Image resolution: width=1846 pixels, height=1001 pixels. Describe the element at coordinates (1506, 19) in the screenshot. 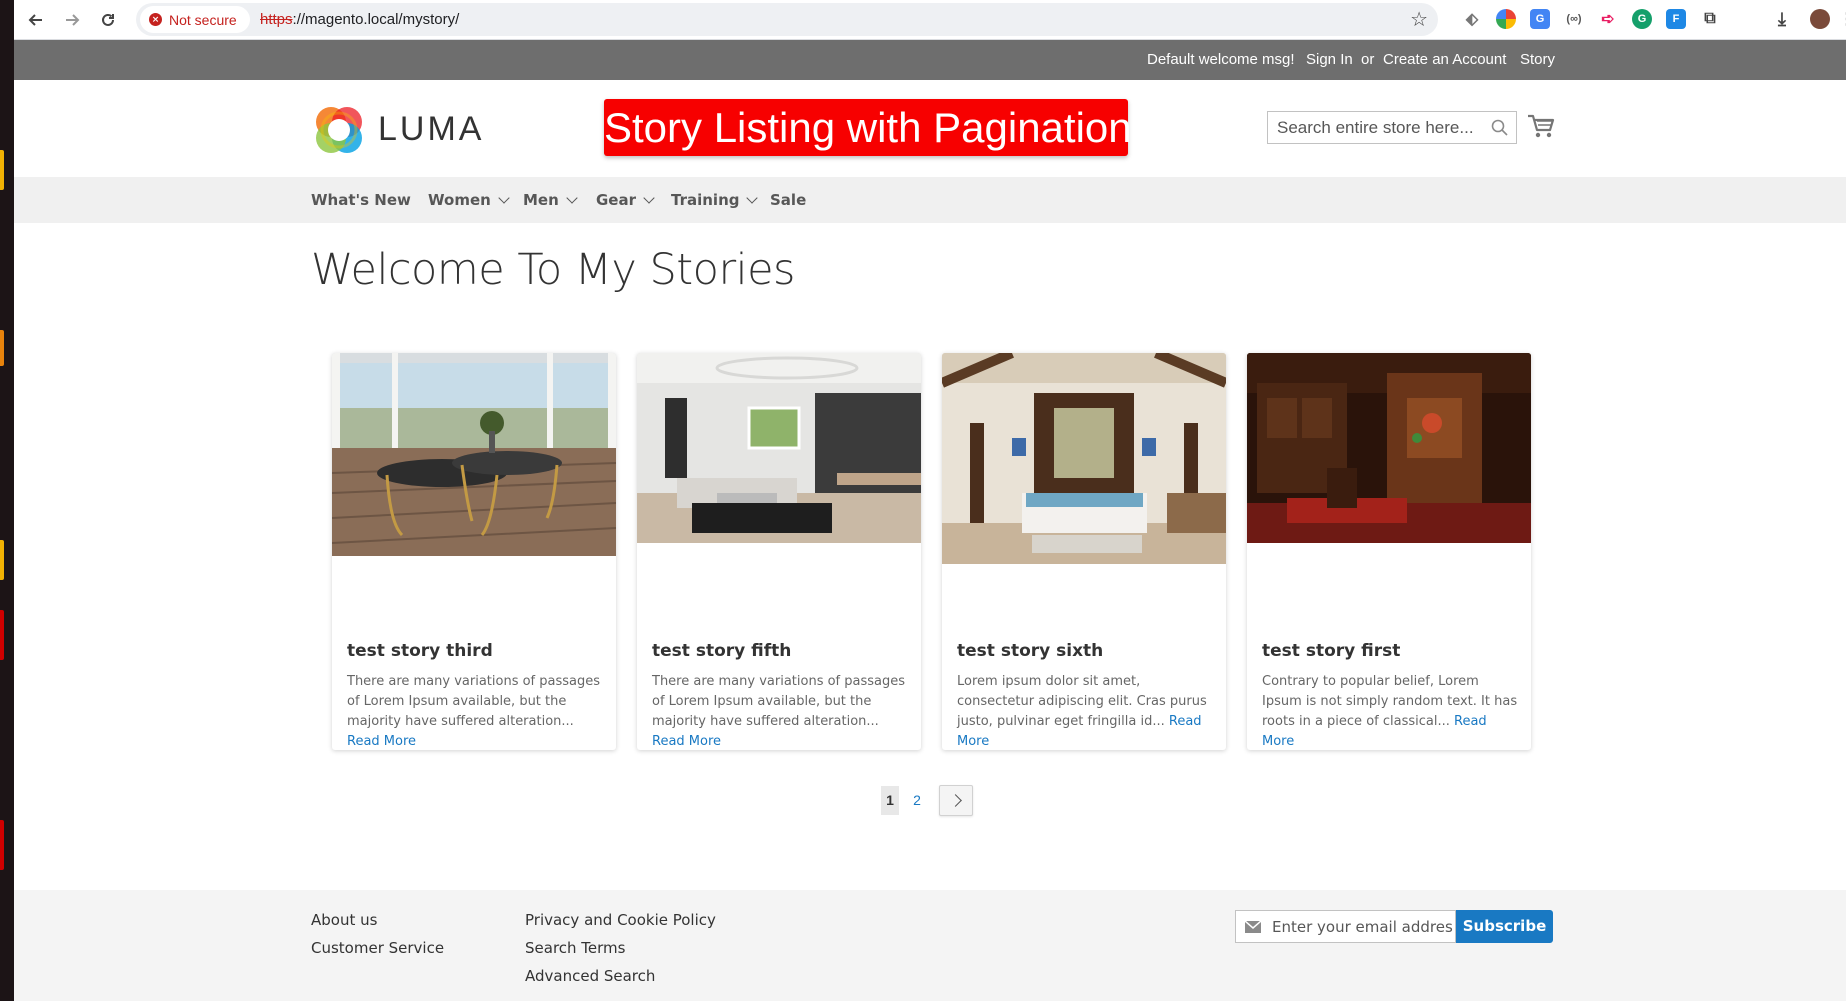

I see `extension-icon` at that location.